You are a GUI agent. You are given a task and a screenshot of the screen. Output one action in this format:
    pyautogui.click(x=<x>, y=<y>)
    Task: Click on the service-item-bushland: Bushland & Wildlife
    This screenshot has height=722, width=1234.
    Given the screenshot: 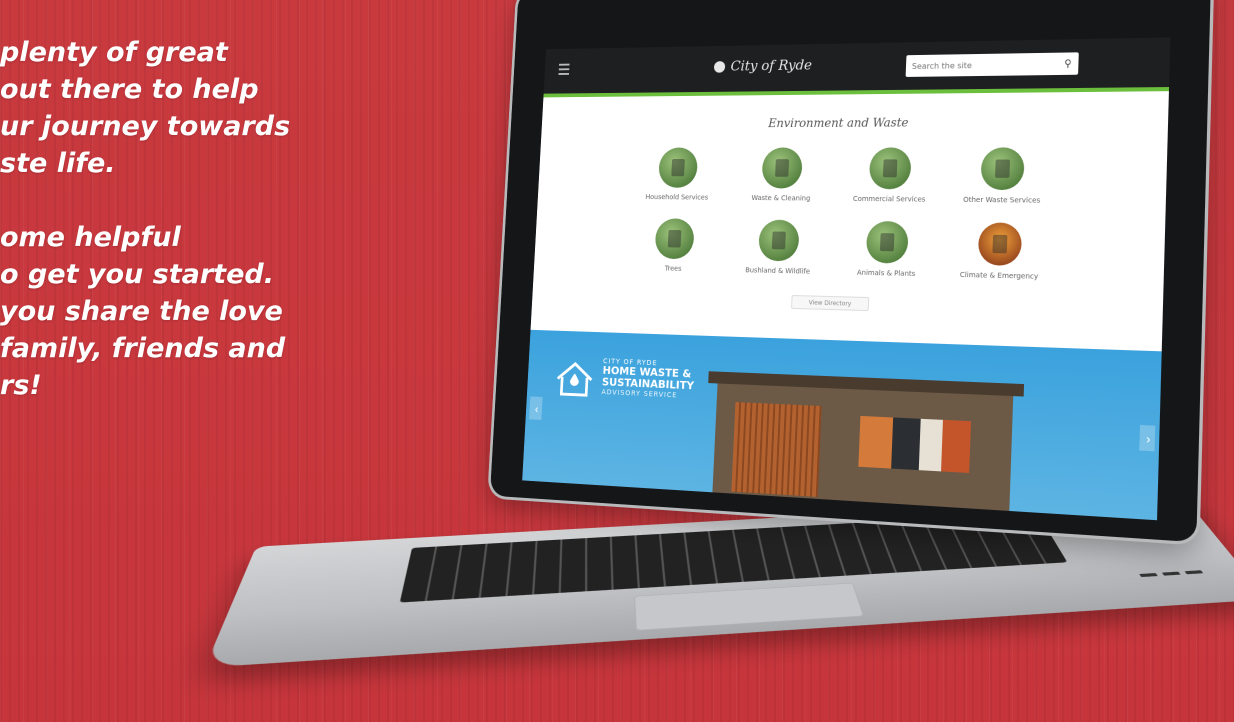 What is the action you would take?
    pyautogui.click(x=779, y=247)
    